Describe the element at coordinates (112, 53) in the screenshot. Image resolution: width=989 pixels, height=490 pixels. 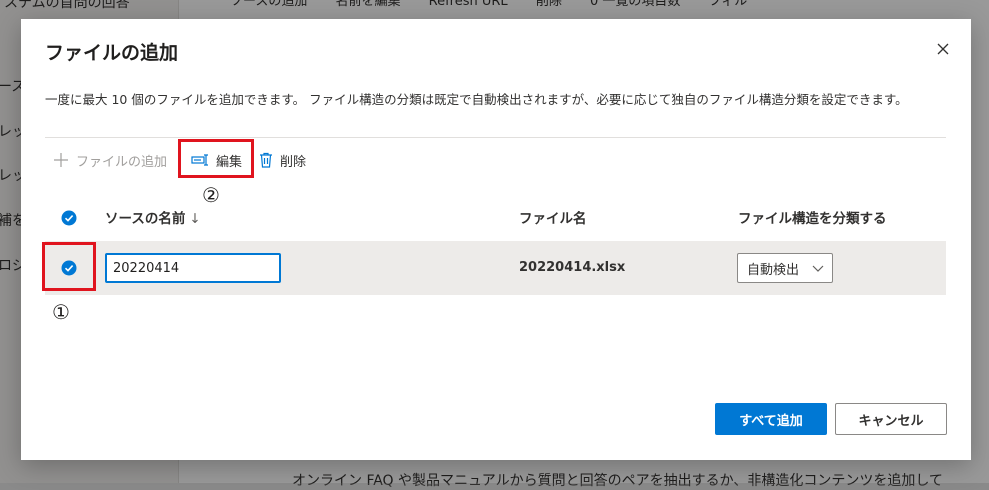
I see `dialog-title: ファイルの追加` at that location.